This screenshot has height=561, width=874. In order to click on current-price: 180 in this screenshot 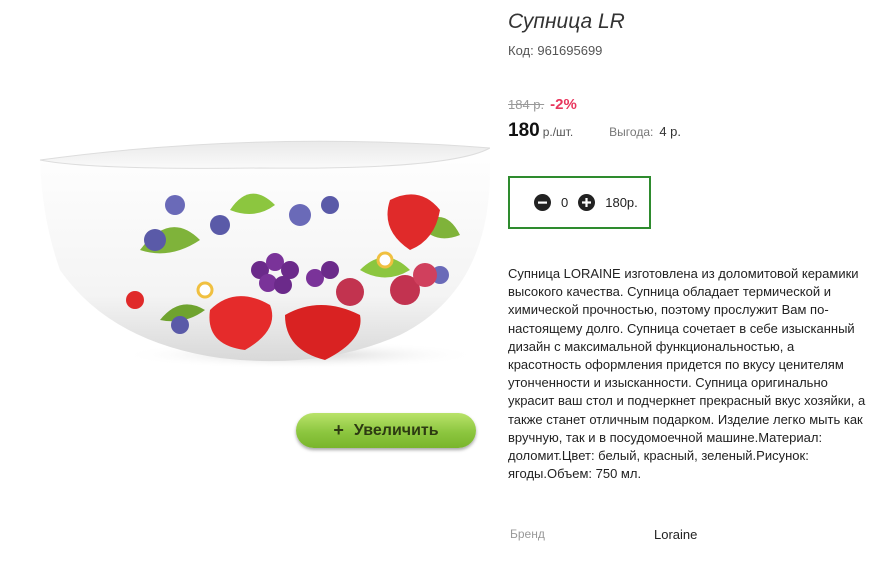, I will do `click(524, 130)`.